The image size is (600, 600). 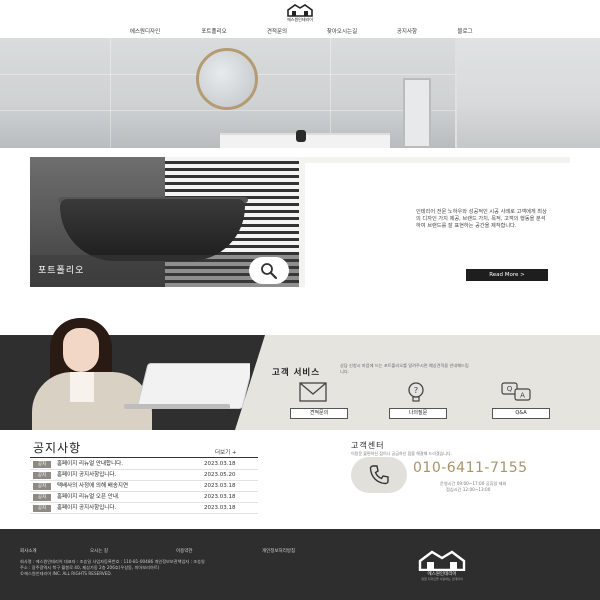 What do you see at coordinates (99, 551) in the screenshot?
I see `footer-link-directions: 오시는 길` at bounding box center [99, 551].